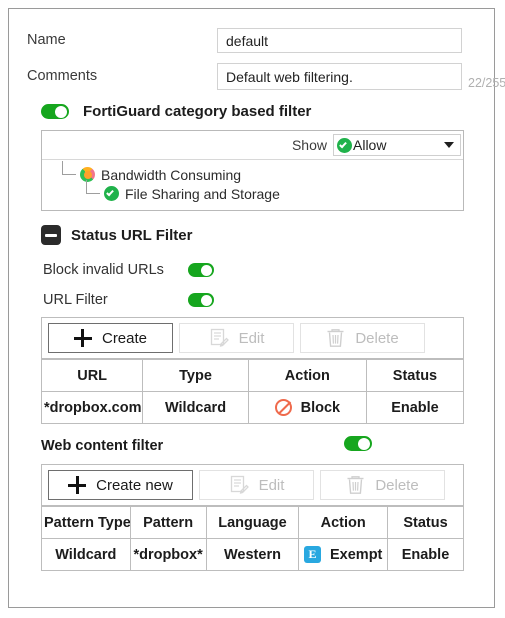  Describe the element at coordinates (309, 145) in the screenshot. I see `show-label: Show` at that location.